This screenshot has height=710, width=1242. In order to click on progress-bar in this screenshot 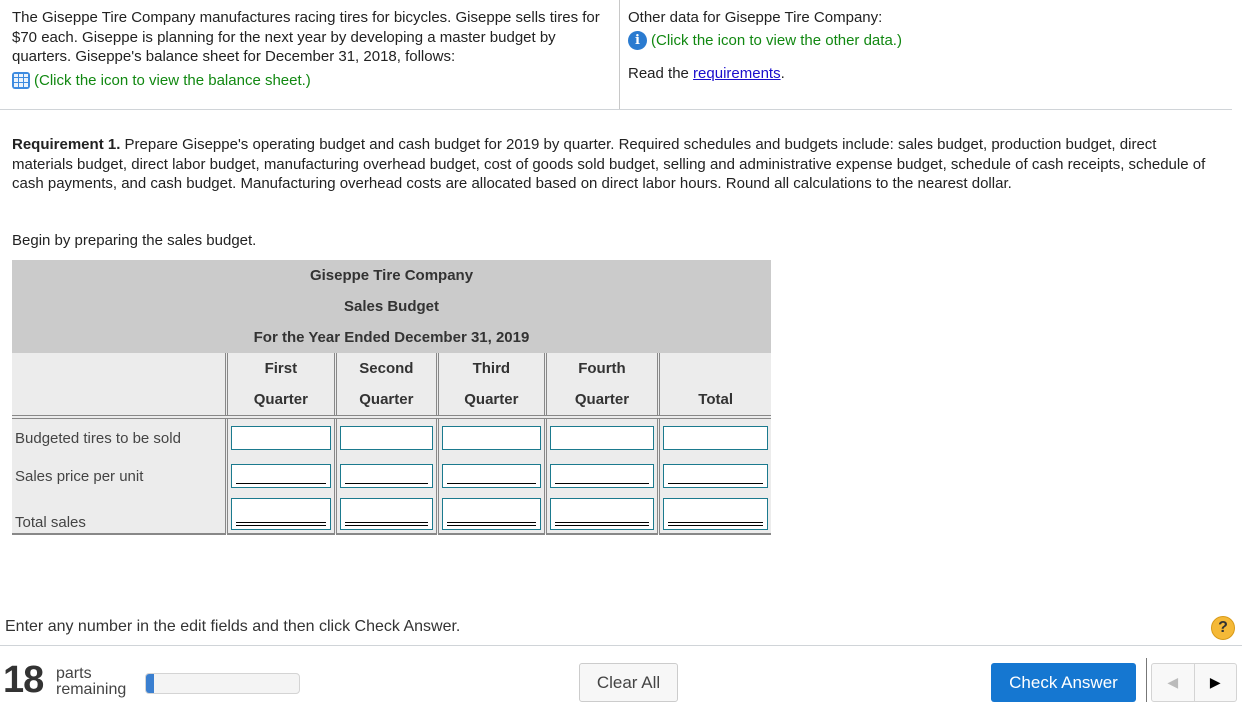, I will do `click(222, 683)`.